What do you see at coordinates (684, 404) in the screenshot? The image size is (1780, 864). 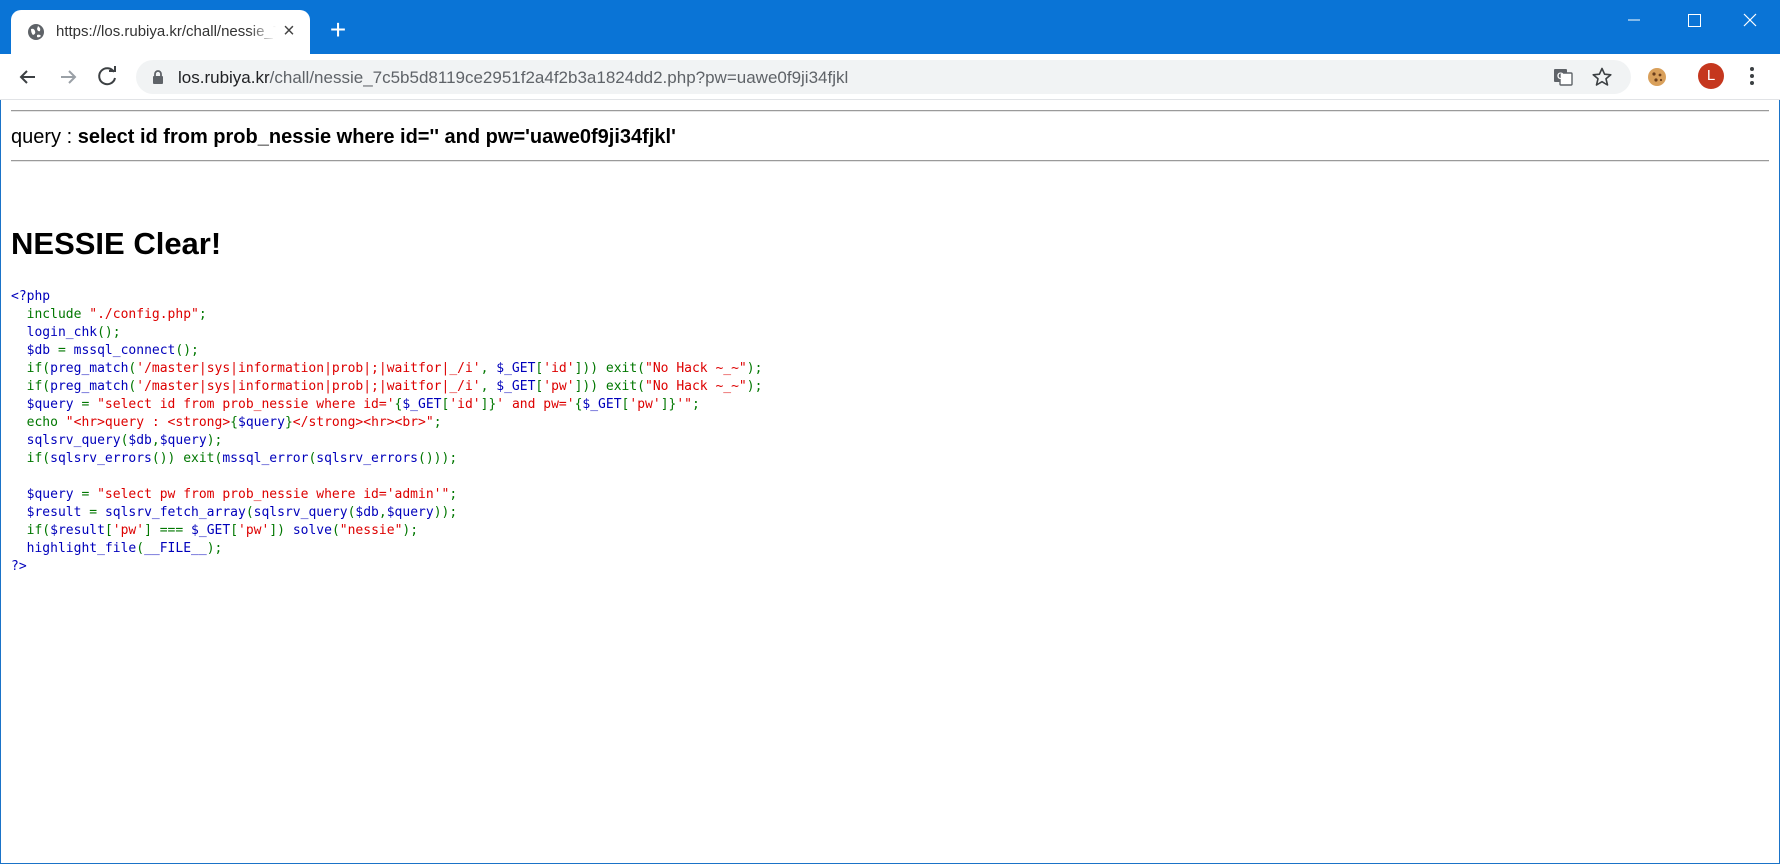 I see `code-token: '"` at bounding box center [684, 404].